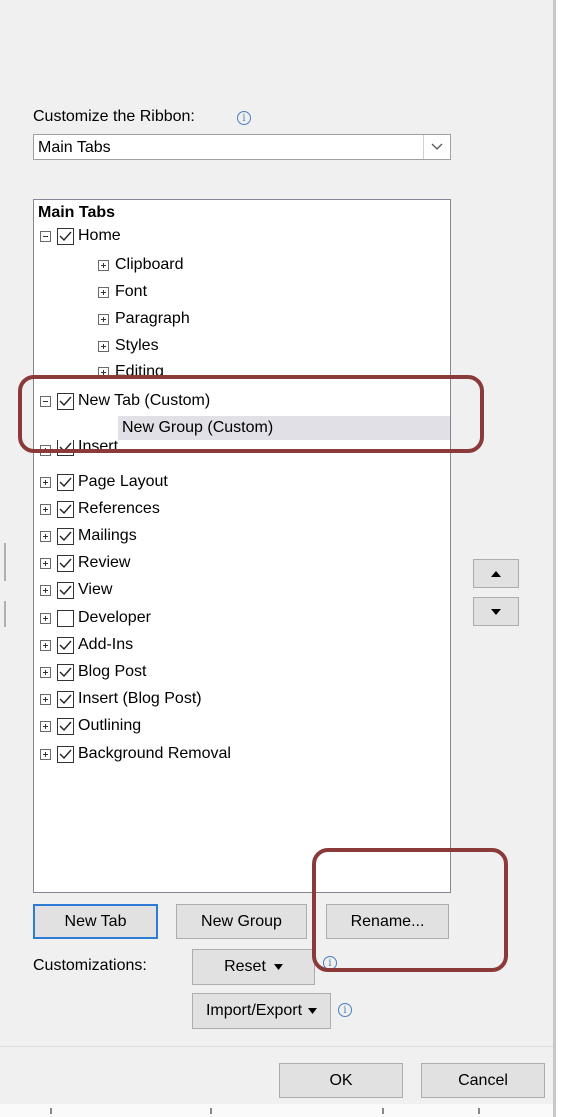  I want to click on tree-item-add-ins: Add-Ins, so click(86, 645).